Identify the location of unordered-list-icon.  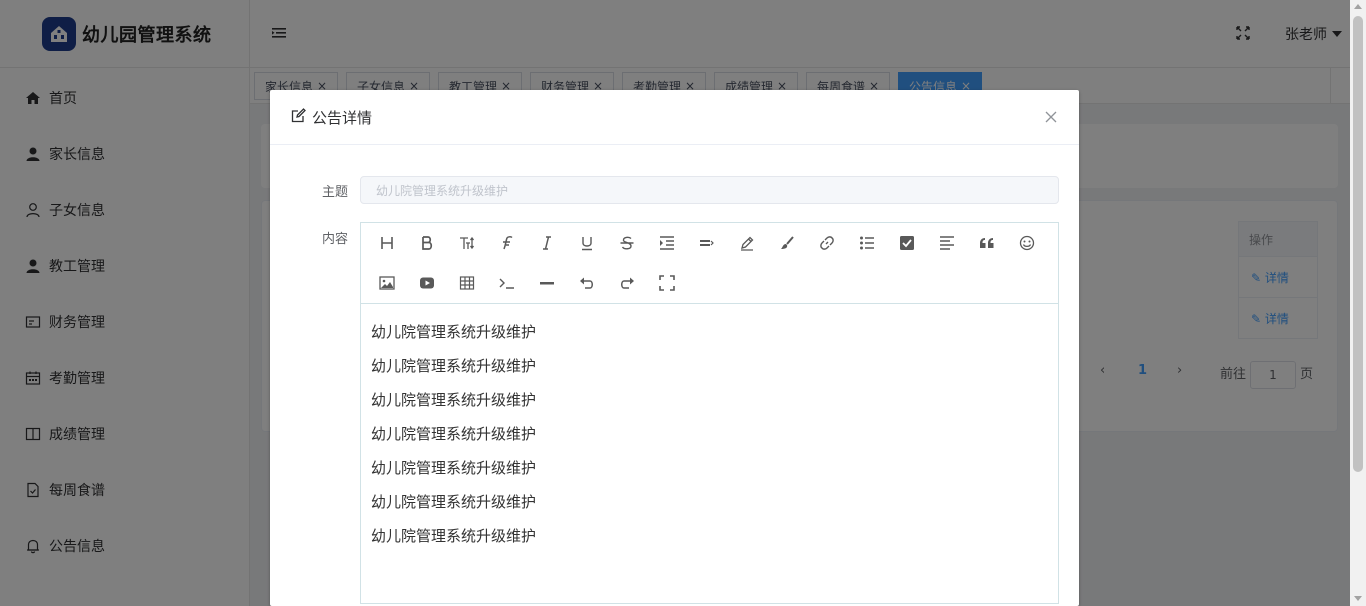
(867, 243).